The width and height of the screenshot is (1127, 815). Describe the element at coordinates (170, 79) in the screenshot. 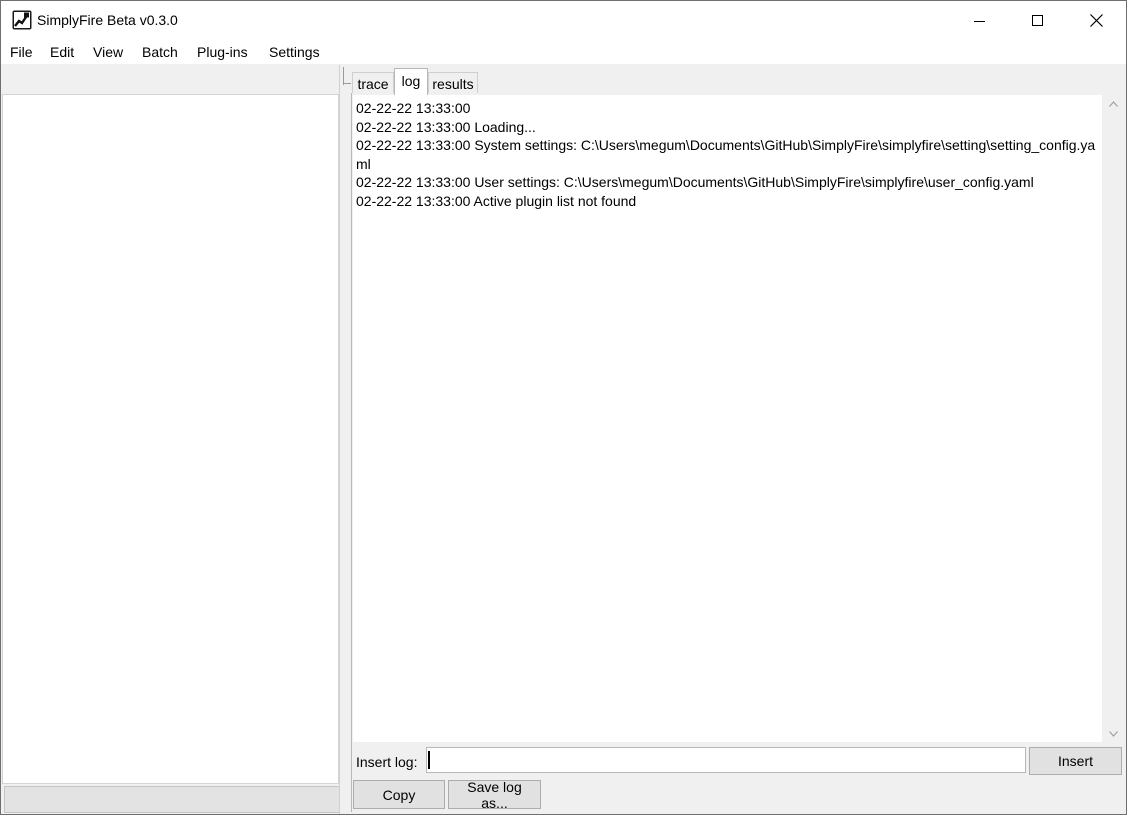

I see `left-toolbar-area` at that location.